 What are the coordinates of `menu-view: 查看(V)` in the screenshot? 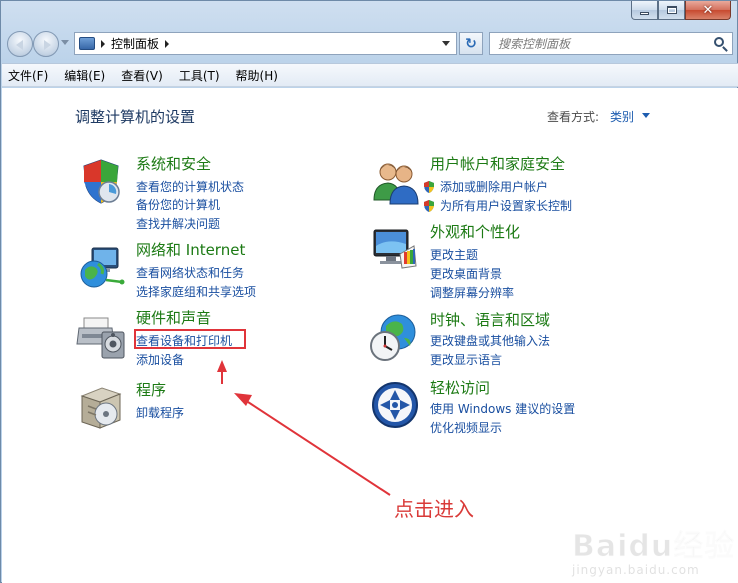 It's located at (142, 75).